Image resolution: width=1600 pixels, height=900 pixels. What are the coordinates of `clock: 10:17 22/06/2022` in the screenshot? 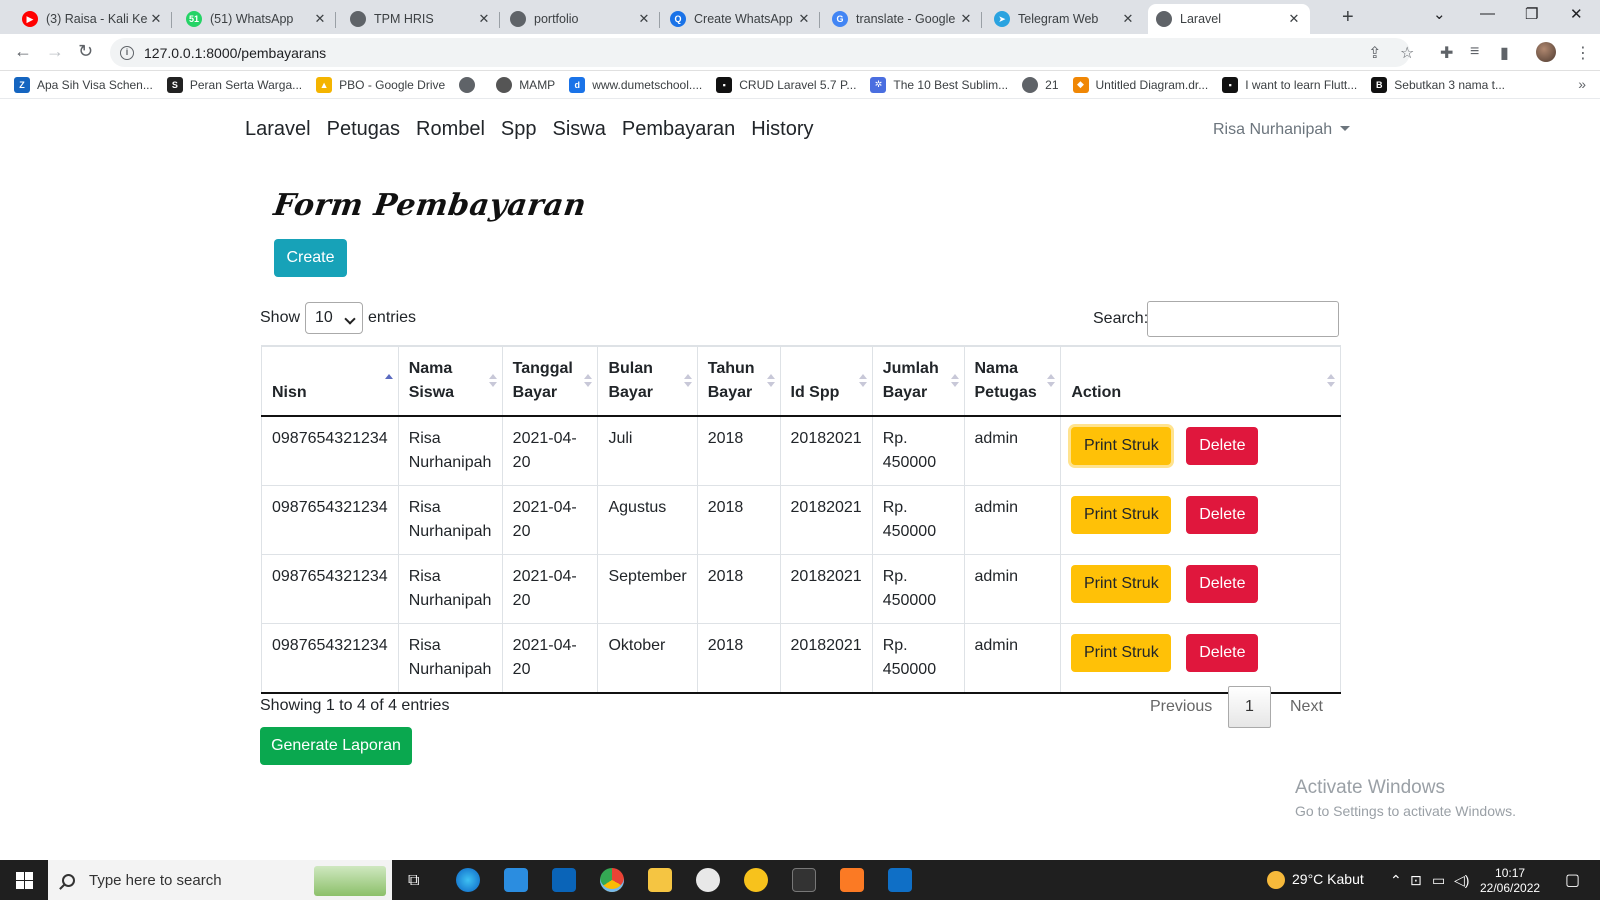 It's located at (1510, 881).